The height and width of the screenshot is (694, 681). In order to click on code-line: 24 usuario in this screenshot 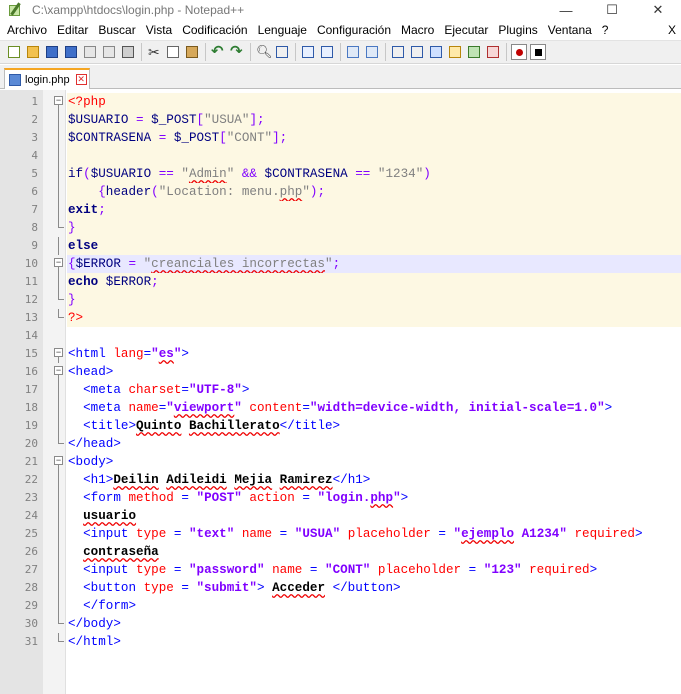, I will do `click(340, 516)`.